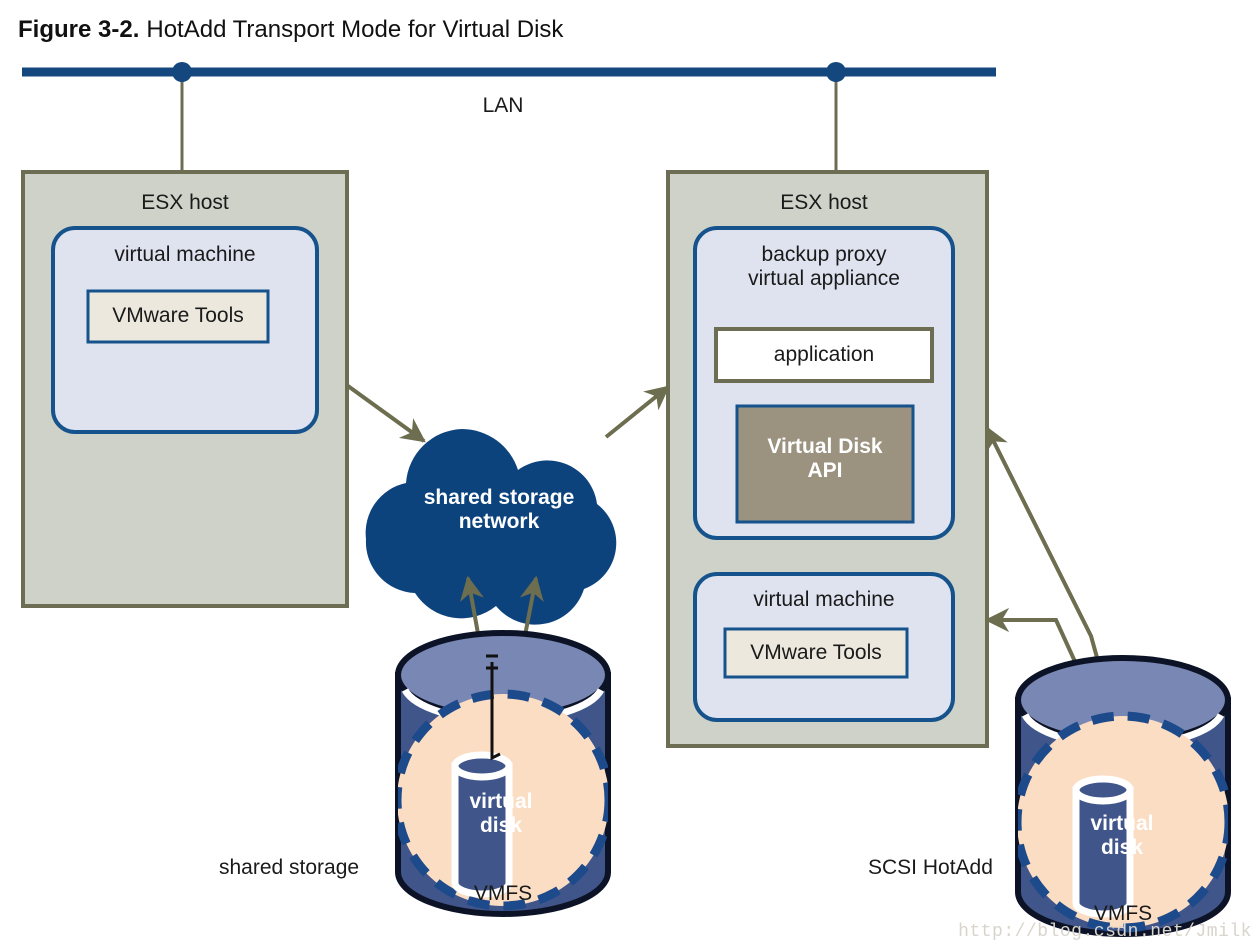 The image size is (1260, 948). I want to click on arrow-host-left-to-cloud, so click(386, 413).